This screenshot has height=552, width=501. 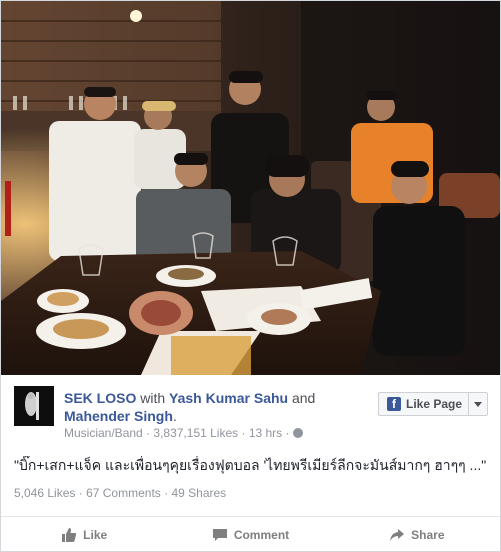 I want to click on share-icon, so click(x=397, y=534).